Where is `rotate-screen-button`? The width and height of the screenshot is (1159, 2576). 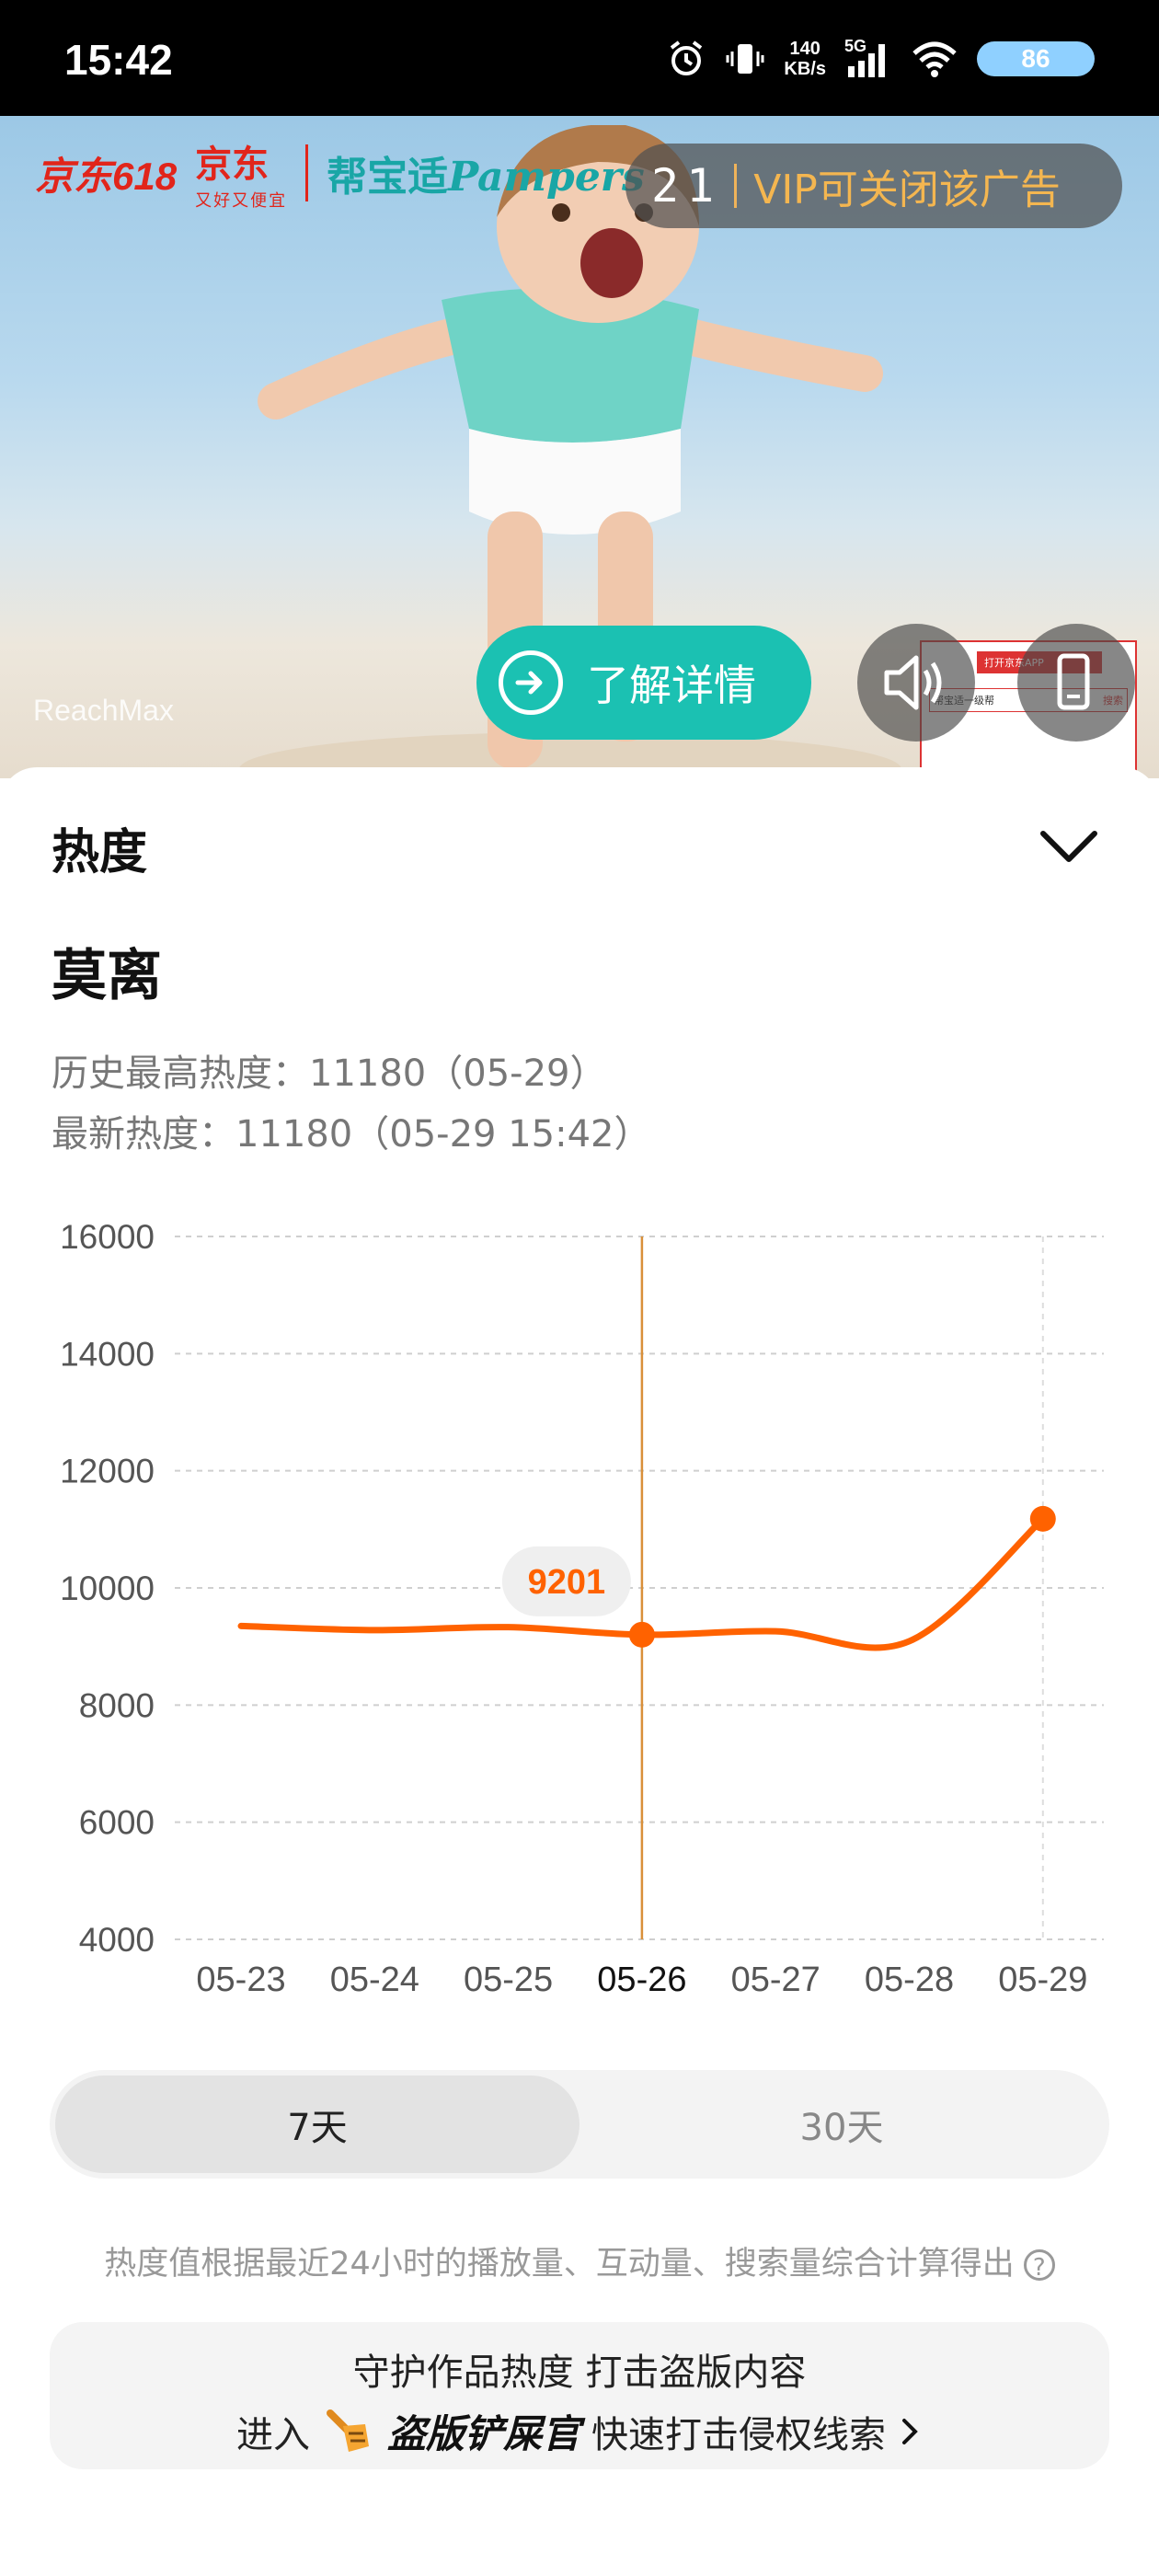
rotate-screen-button is located at coordinates (1076, 683).